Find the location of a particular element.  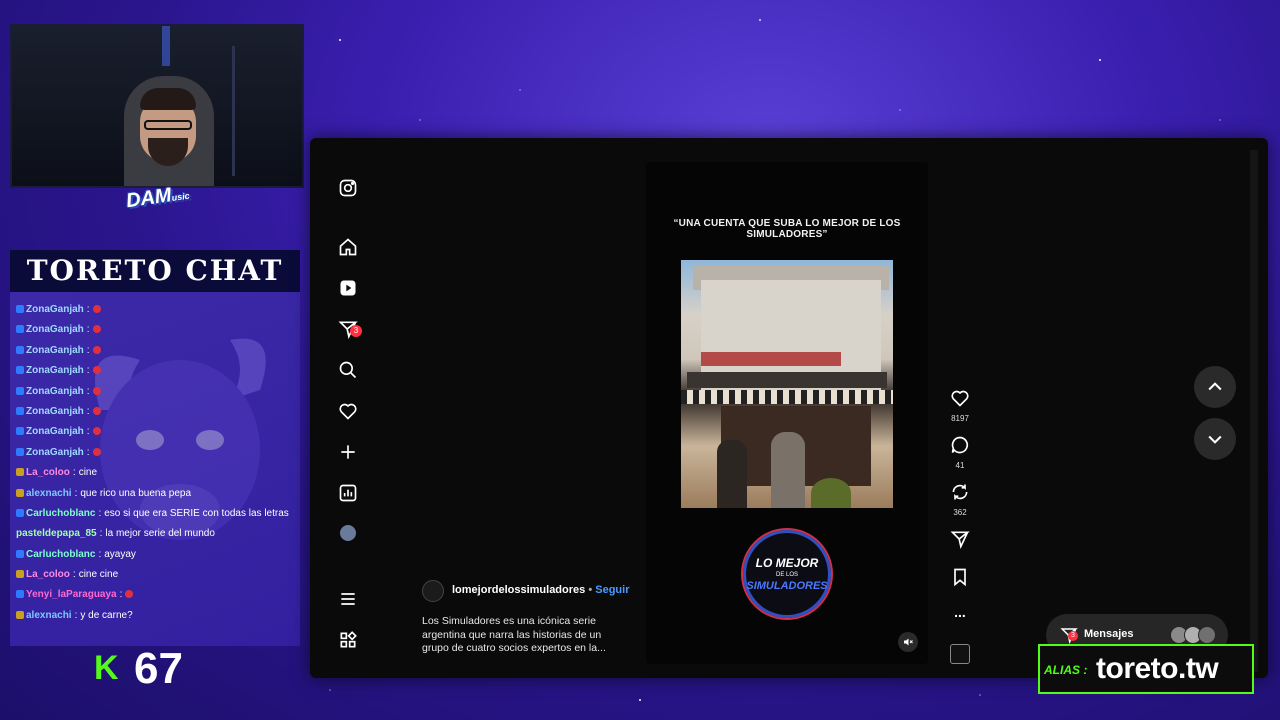

reels-icon is located at coordinates (348, 288).